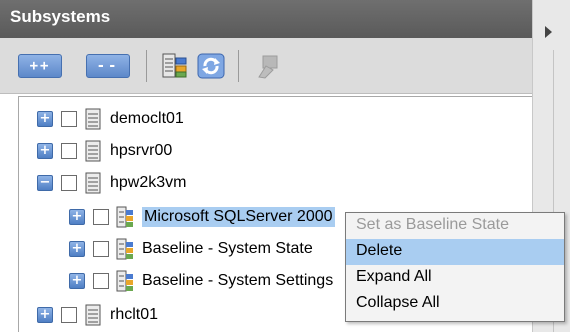 The width and height of the screenshot is (570, 332). Describe the element at coordinates (45, 183) in the screenshot. I see `collapse-icon: −` at that location.